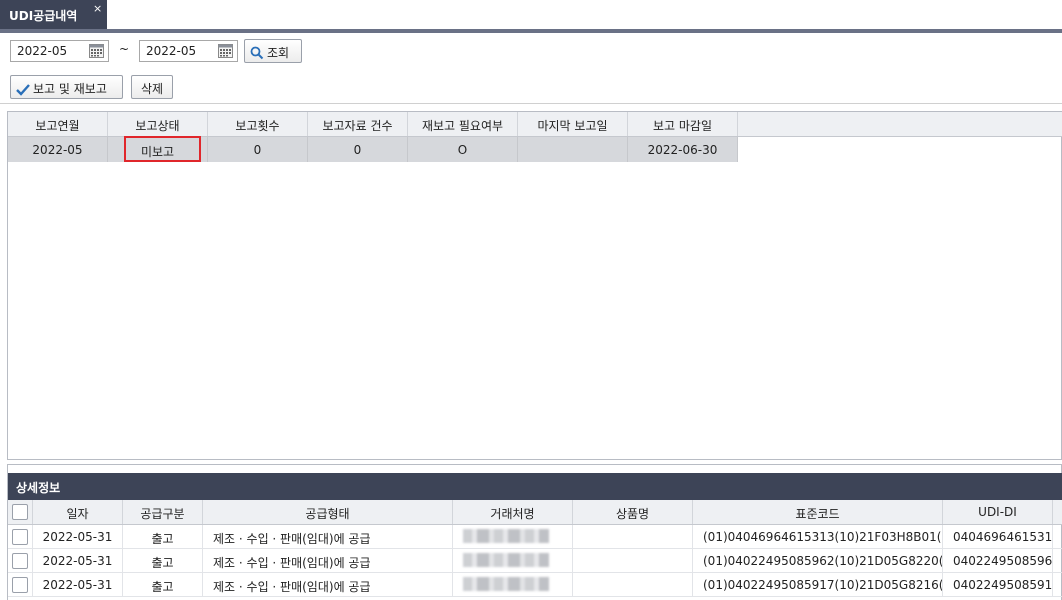  Describe the element at coordinates (278, 53) in the screenshot. I see `search-label: 조회` at that location.